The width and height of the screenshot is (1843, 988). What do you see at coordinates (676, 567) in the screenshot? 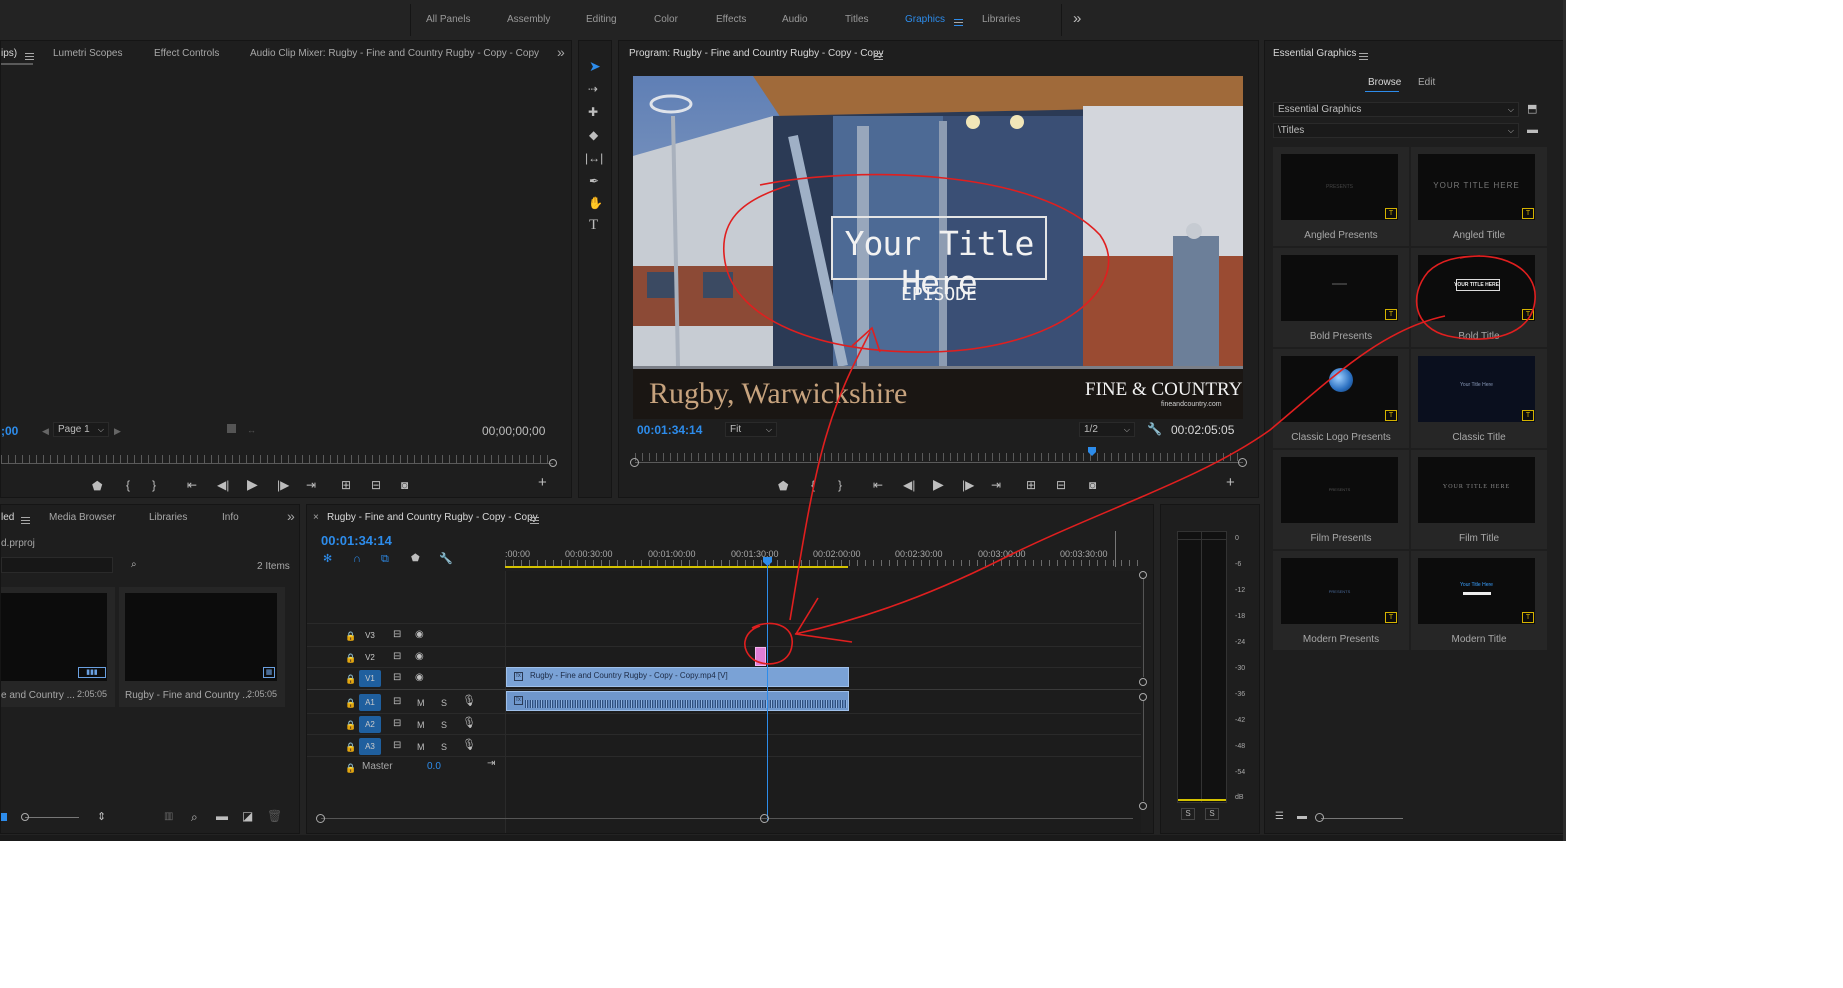
I see `work-area-bar` at bounding box center [676, 567].